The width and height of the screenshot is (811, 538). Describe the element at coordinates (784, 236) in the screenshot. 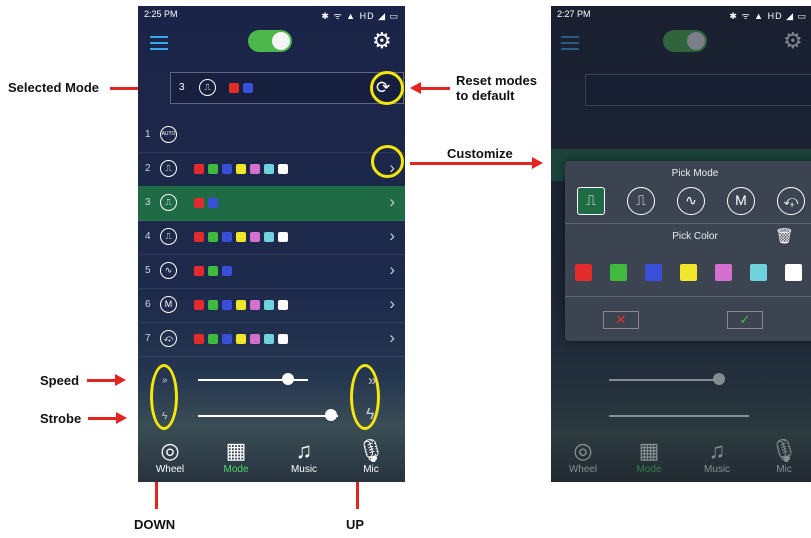

I see `trash-icon: 🗑` at that location.